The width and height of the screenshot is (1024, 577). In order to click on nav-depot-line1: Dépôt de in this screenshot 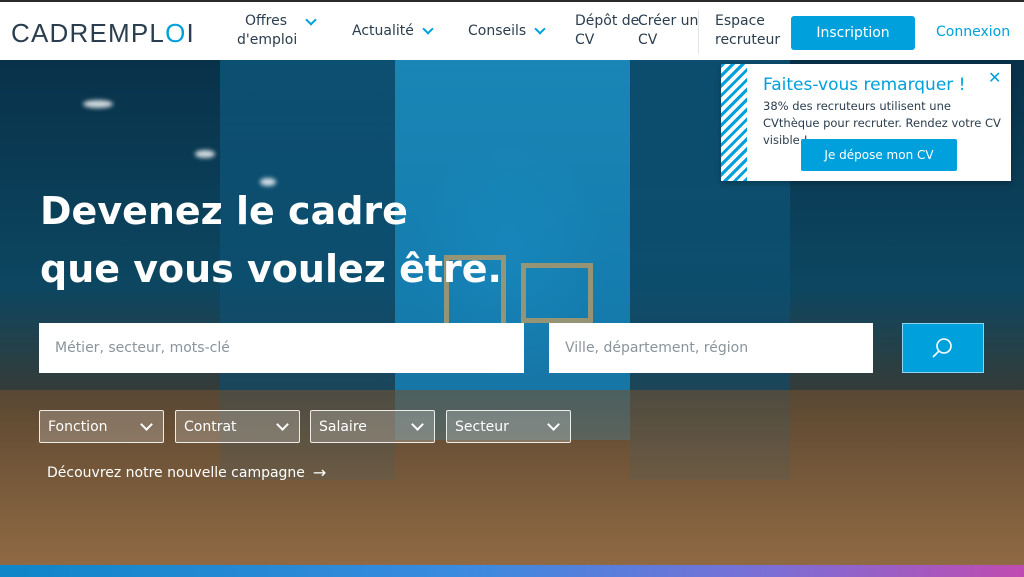, I will do `click(607, 21)`.